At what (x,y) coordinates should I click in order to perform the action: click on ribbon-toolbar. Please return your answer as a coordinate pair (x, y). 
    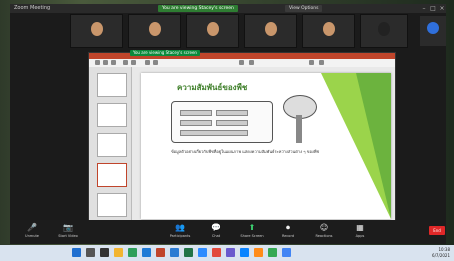
    Looking at the image, I should click on (242, 63).